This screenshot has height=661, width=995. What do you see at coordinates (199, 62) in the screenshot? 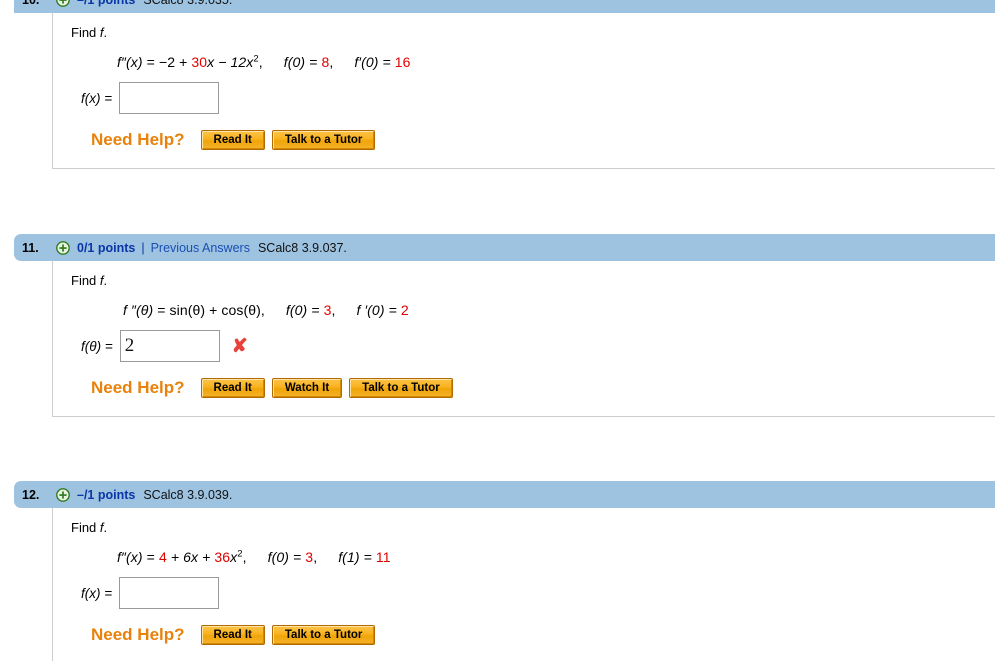
I see `term-red: 30` at bounding box center [199, 62].